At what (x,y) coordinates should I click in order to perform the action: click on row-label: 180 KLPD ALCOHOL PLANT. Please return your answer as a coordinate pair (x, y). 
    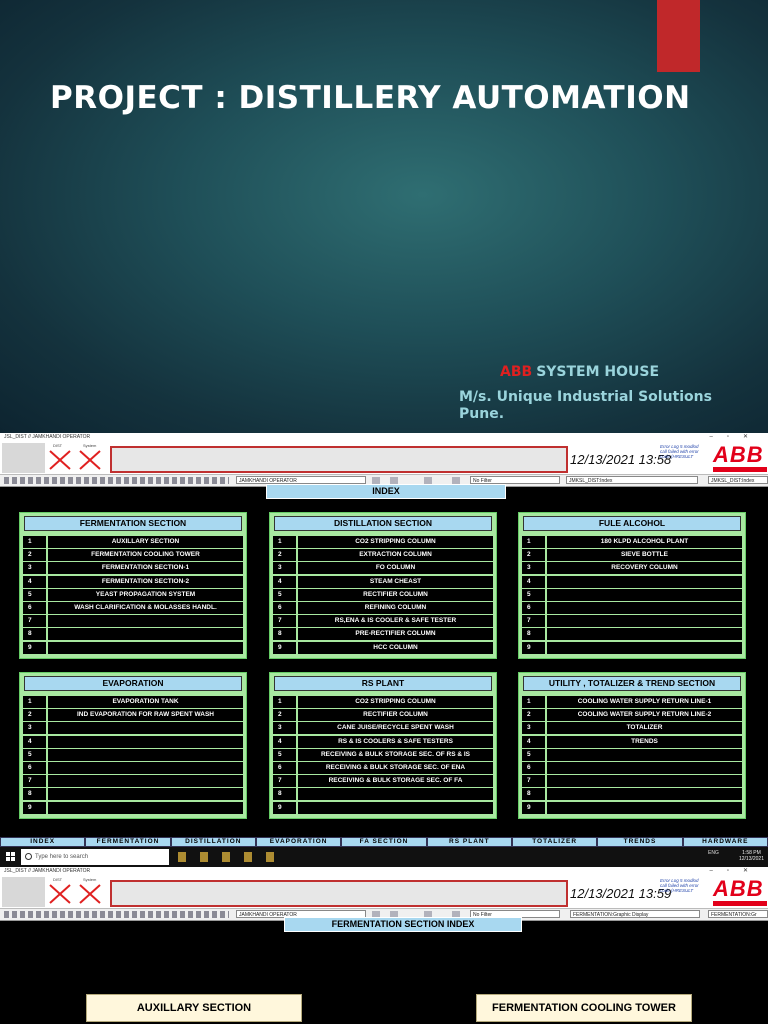
    Looking at the image, I should click on (644, 542).